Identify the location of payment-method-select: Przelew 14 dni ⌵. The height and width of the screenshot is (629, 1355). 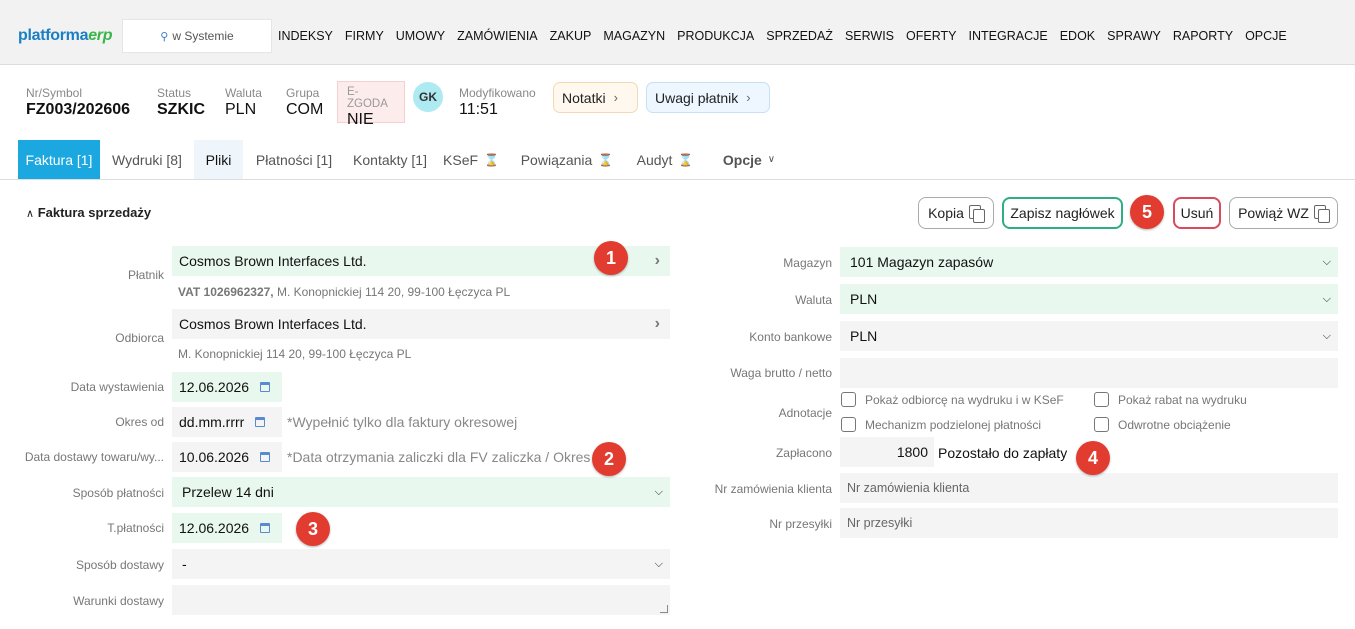
(421, 492).